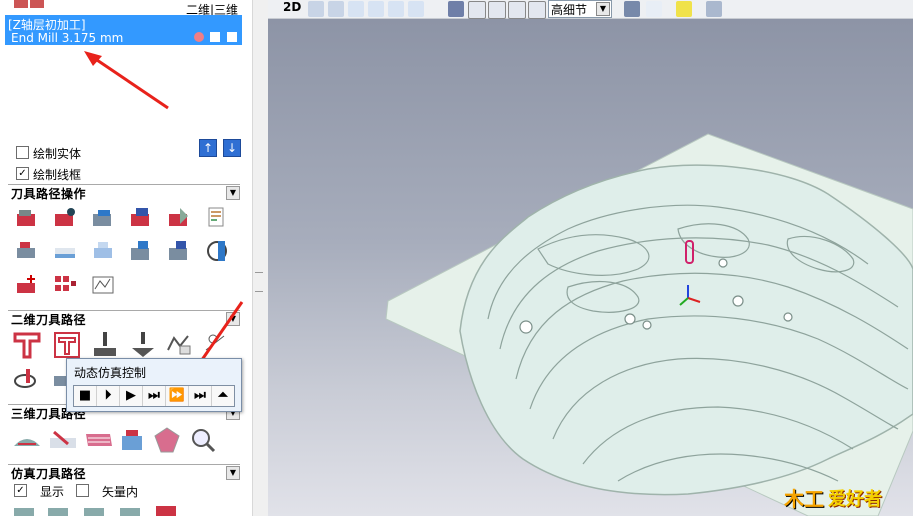  Describe the element at coordinates (215, 37) in the screenshot. I see `toolpath-visible-box` at that location.